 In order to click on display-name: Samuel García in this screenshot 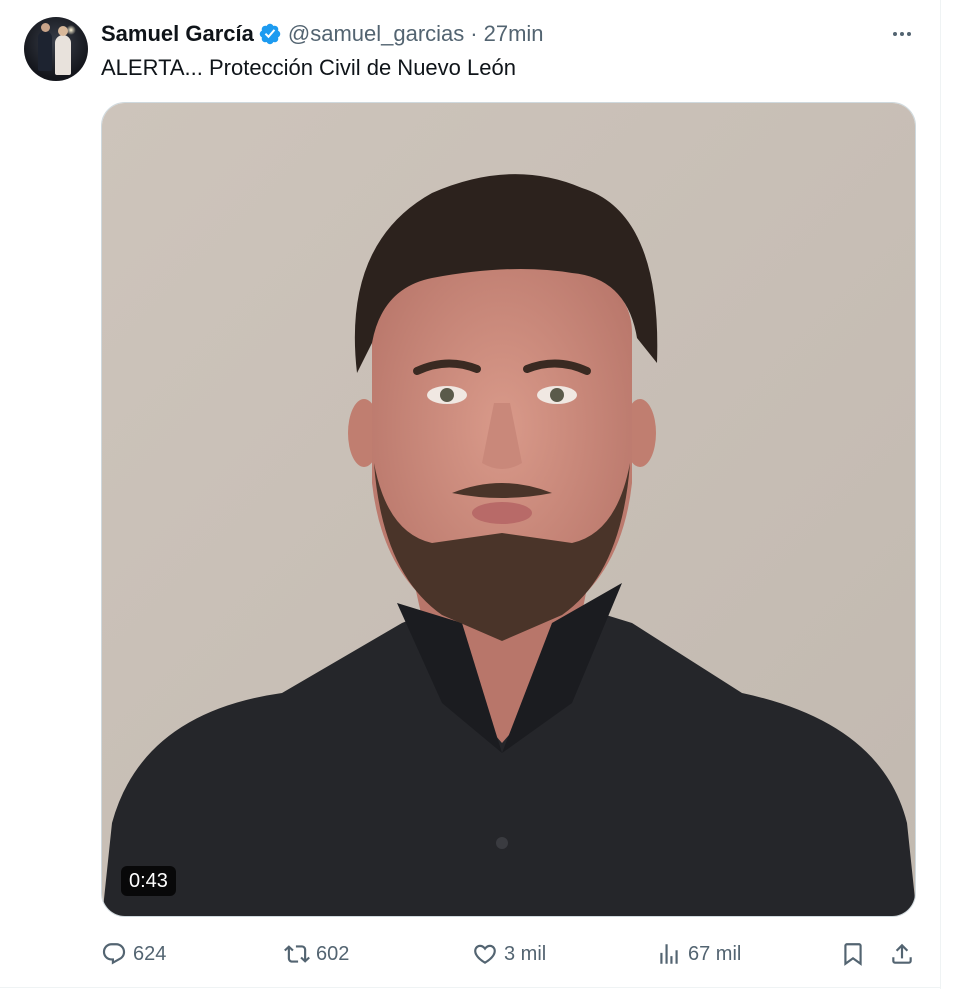, I will do `click(177, 34)`.